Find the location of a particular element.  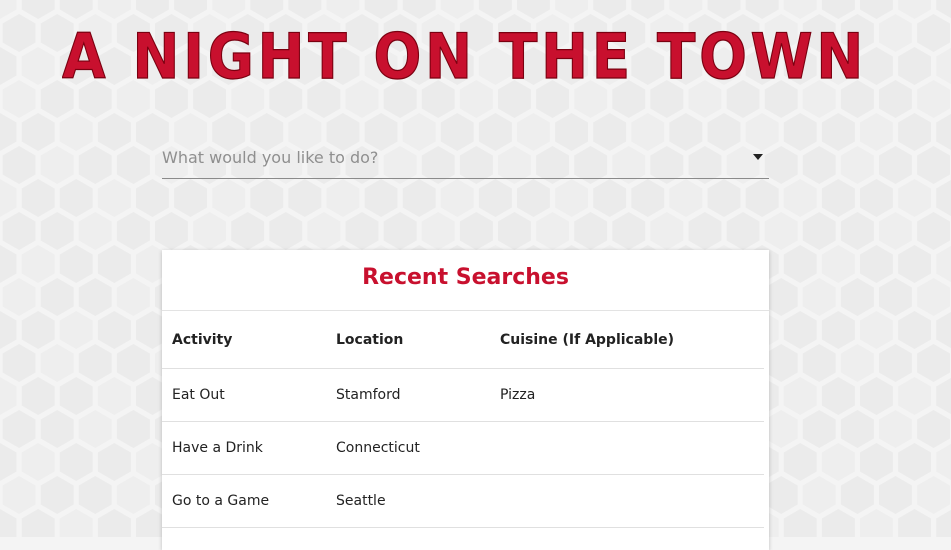

table-row: Eat Out Stamford Pizza is located at coordinates (463, 395).